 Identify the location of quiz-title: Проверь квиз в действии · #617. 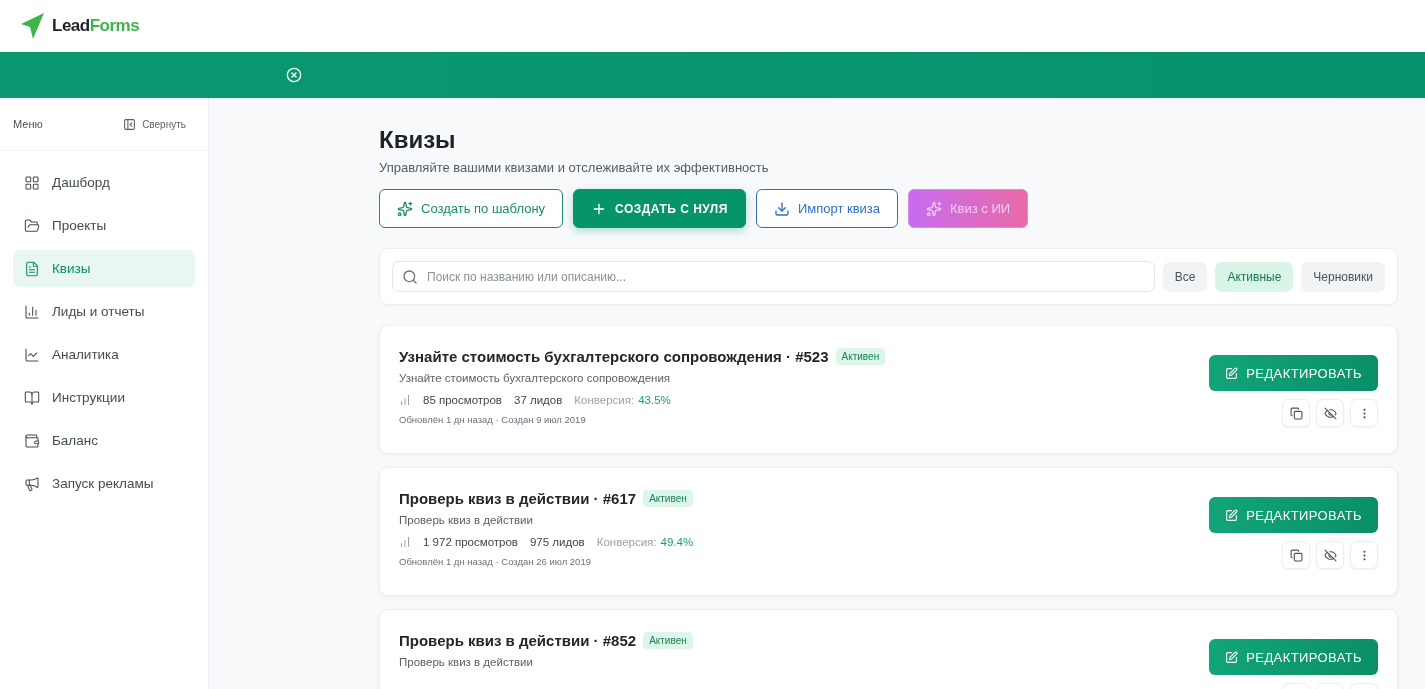
(518, 498).